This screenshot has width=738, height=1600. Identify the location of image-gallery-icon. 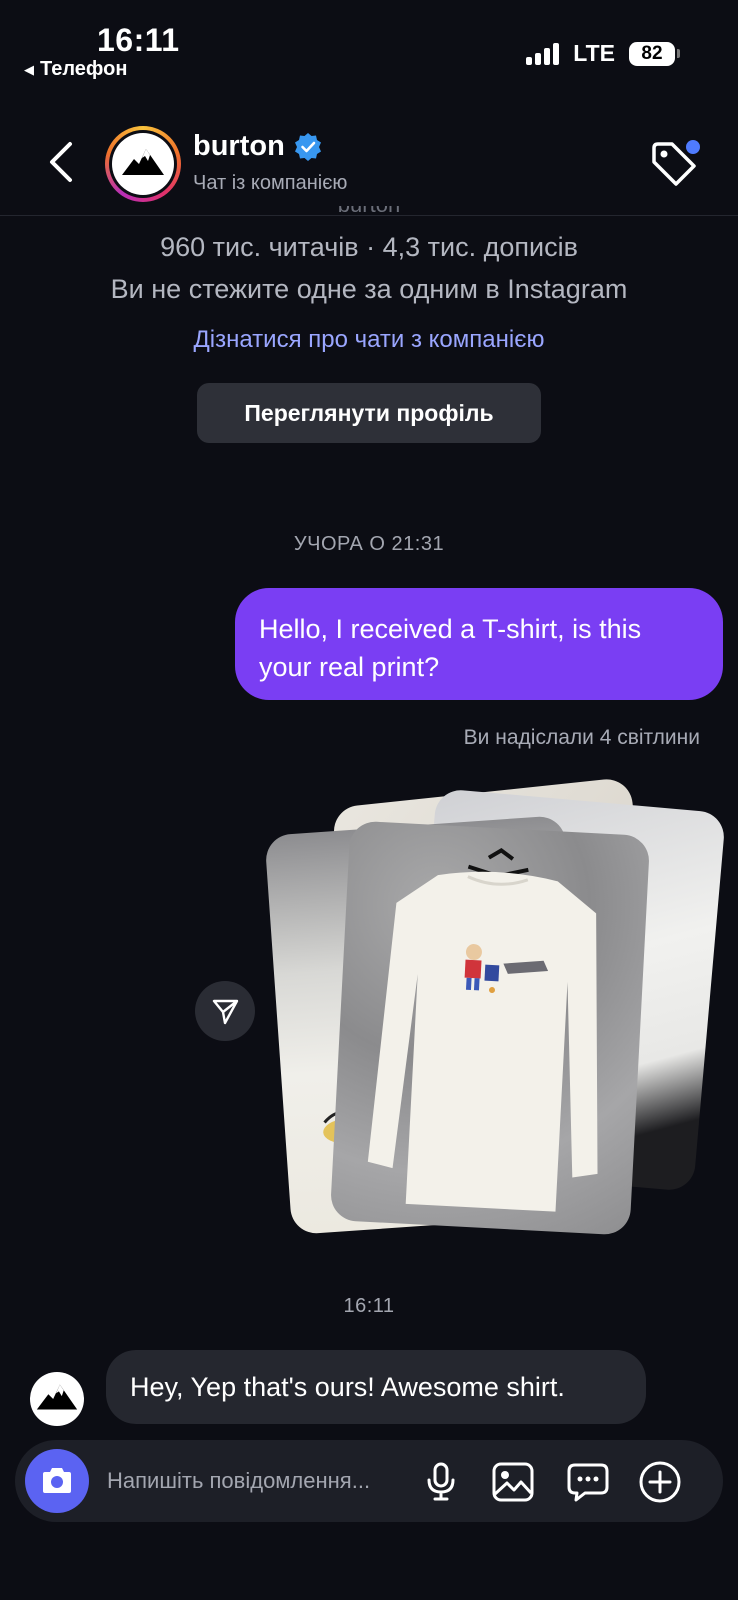
(513, 1482).